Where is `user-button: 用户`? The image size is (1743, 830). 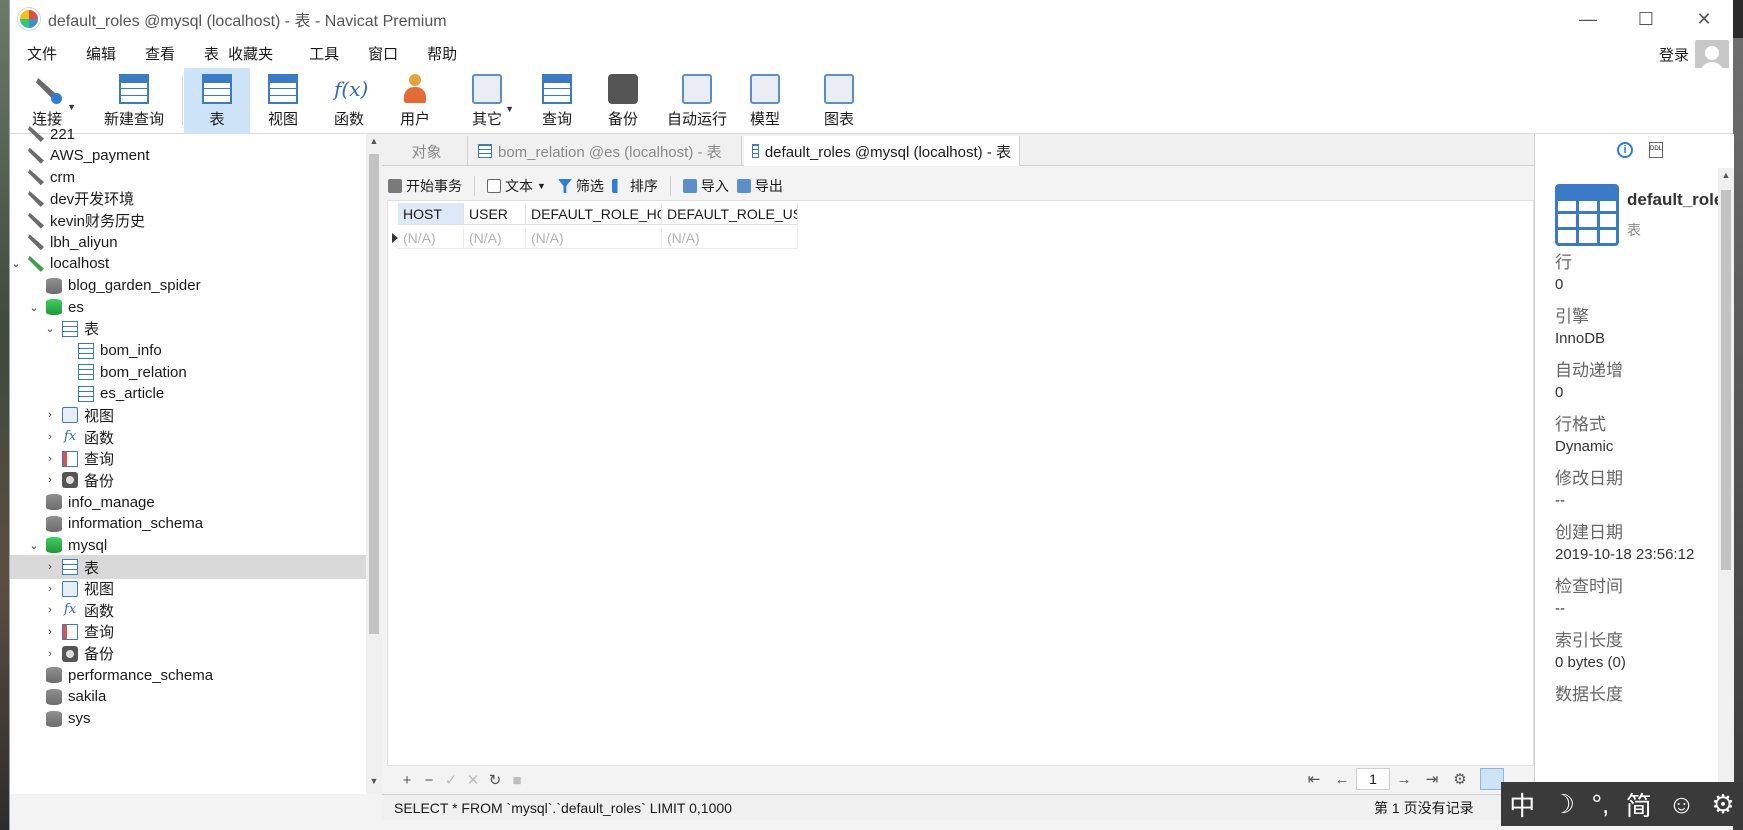
user-button: 用户 is located at coordinates (415, 101).